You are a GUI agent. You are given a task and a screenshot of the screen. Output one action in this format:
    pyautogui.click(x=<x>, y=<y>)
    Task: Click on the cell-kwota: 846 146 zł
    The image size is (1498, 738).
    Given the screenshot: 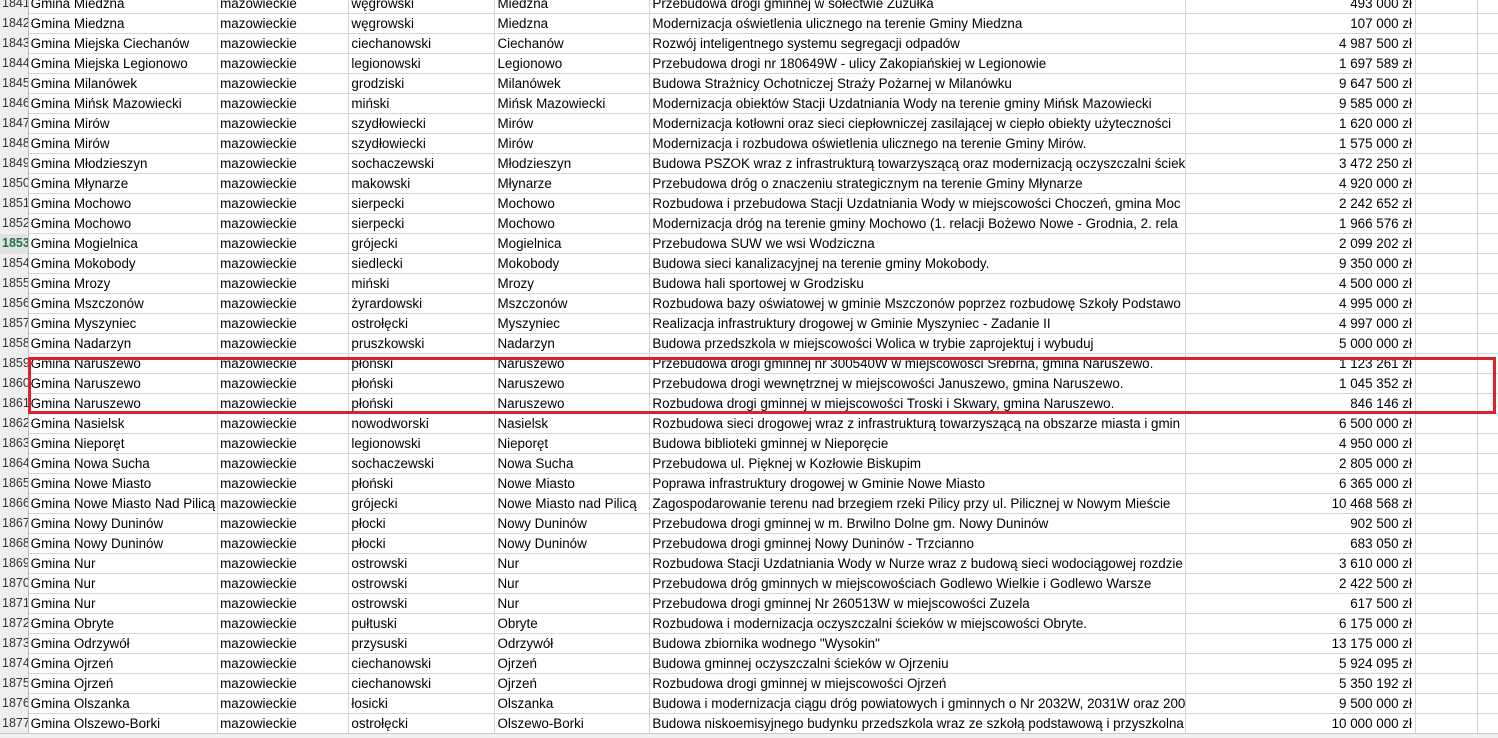 What is the action you would take?
    pyautogui.click(x=1301, y=404)
    